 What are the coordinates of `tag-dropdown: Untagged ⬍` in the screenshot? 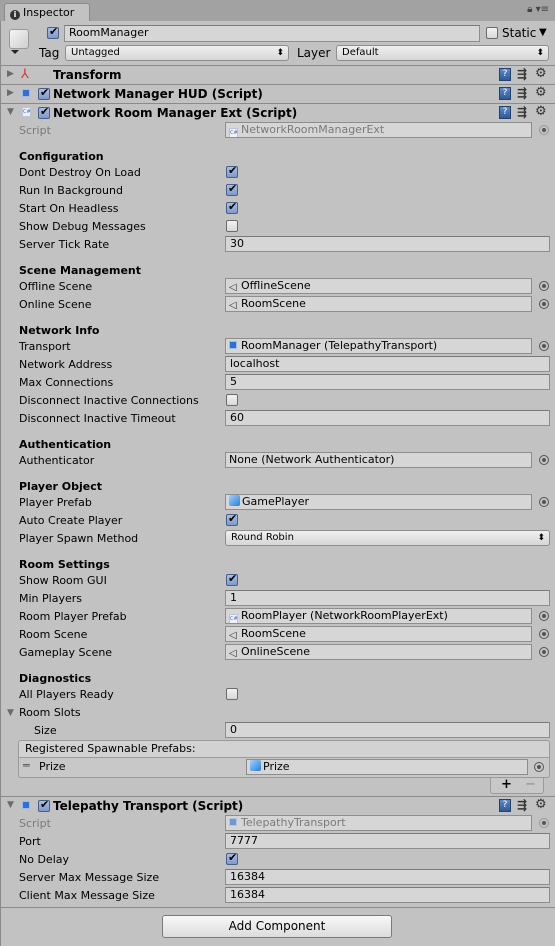 It's located at (177, 53).